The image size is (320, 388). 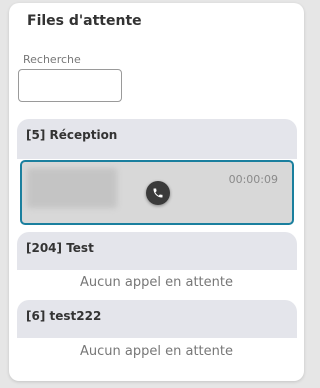 I want to click on waiting-call-card: 00:00:09, so click(x=157, y=192).